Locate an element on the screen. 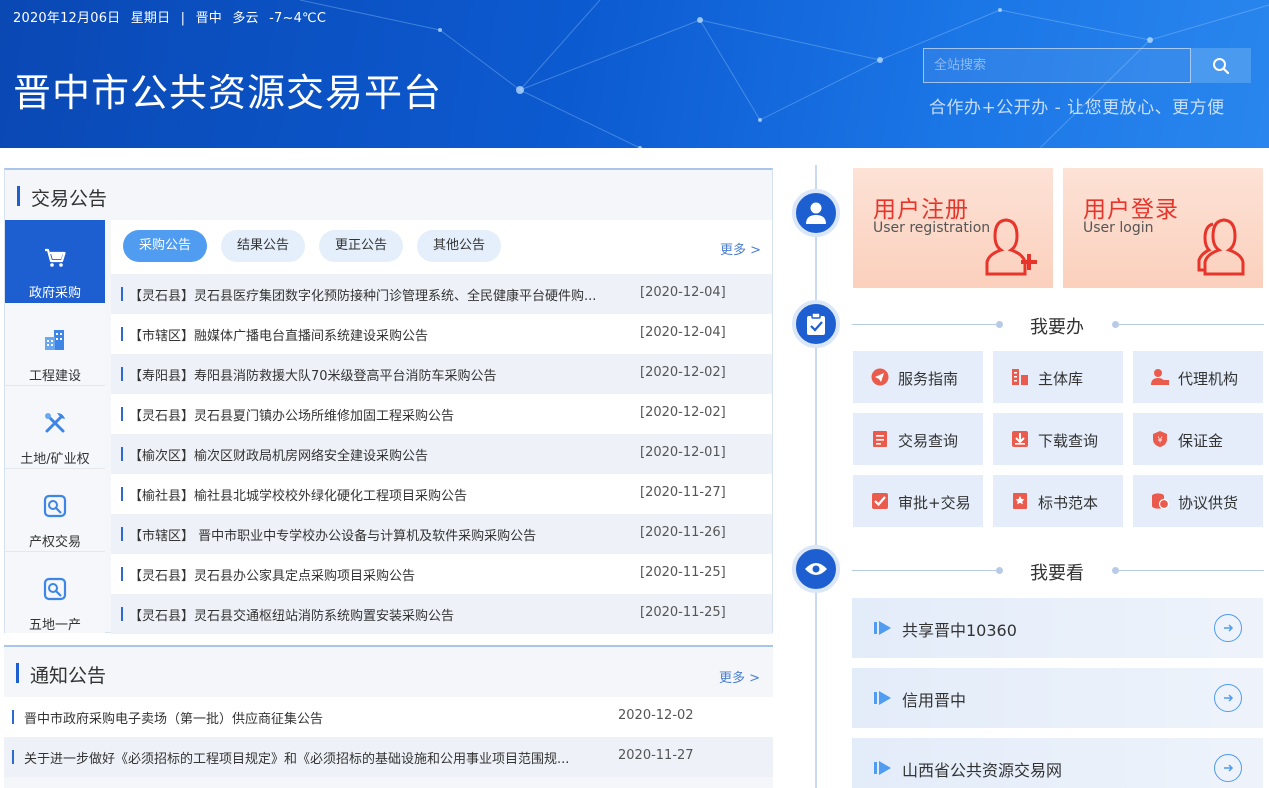 This screenshot has width=1269, height=788. approval-transaction-button: 审批+交易 is located at coordinates (918, 501).